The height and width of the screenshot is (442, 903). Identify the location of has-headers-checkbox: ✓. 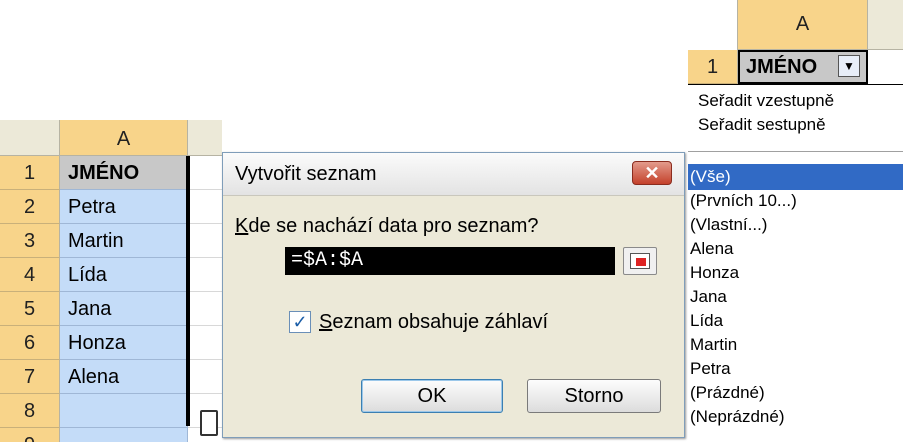
(300, 322).